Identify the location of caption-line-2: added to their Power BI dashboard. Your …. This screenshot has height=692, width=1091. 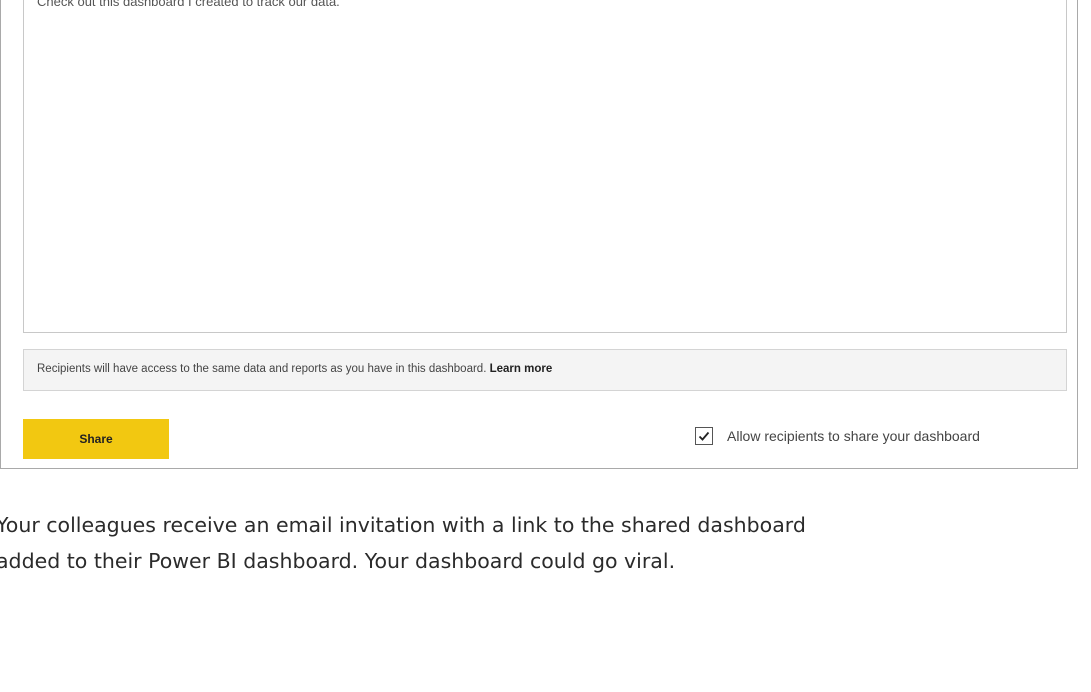
(338, 561).